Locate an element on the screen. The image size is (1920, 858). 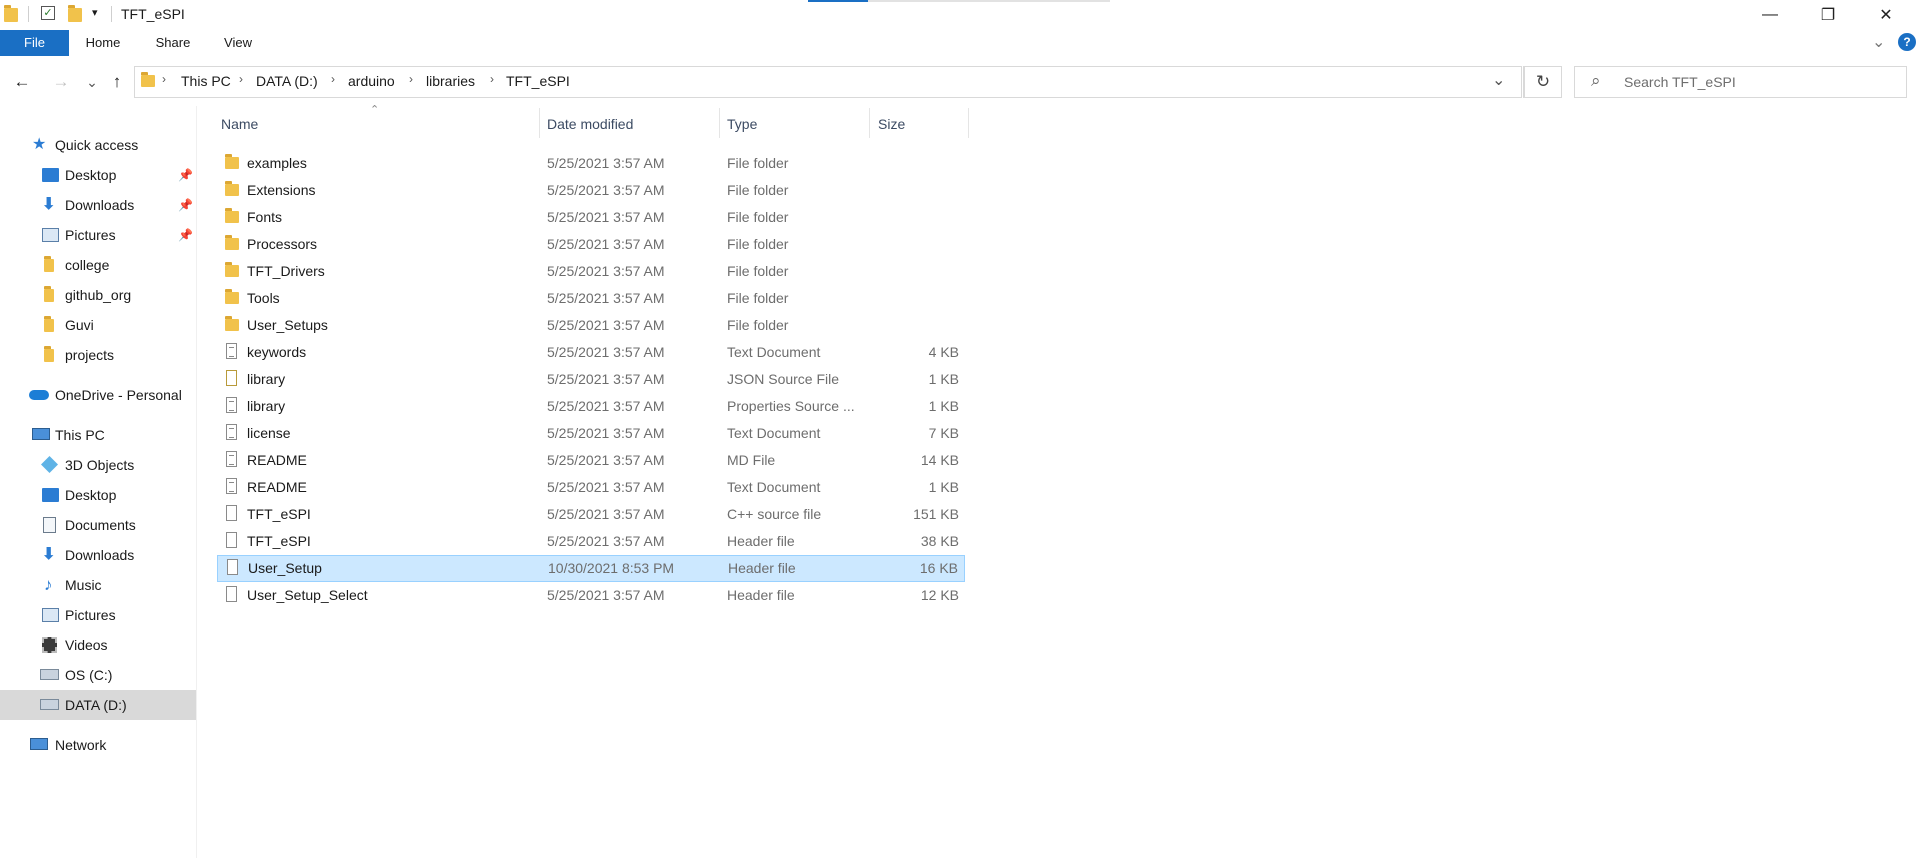
close-button: ✕ is located at coordinates (1886, 15).